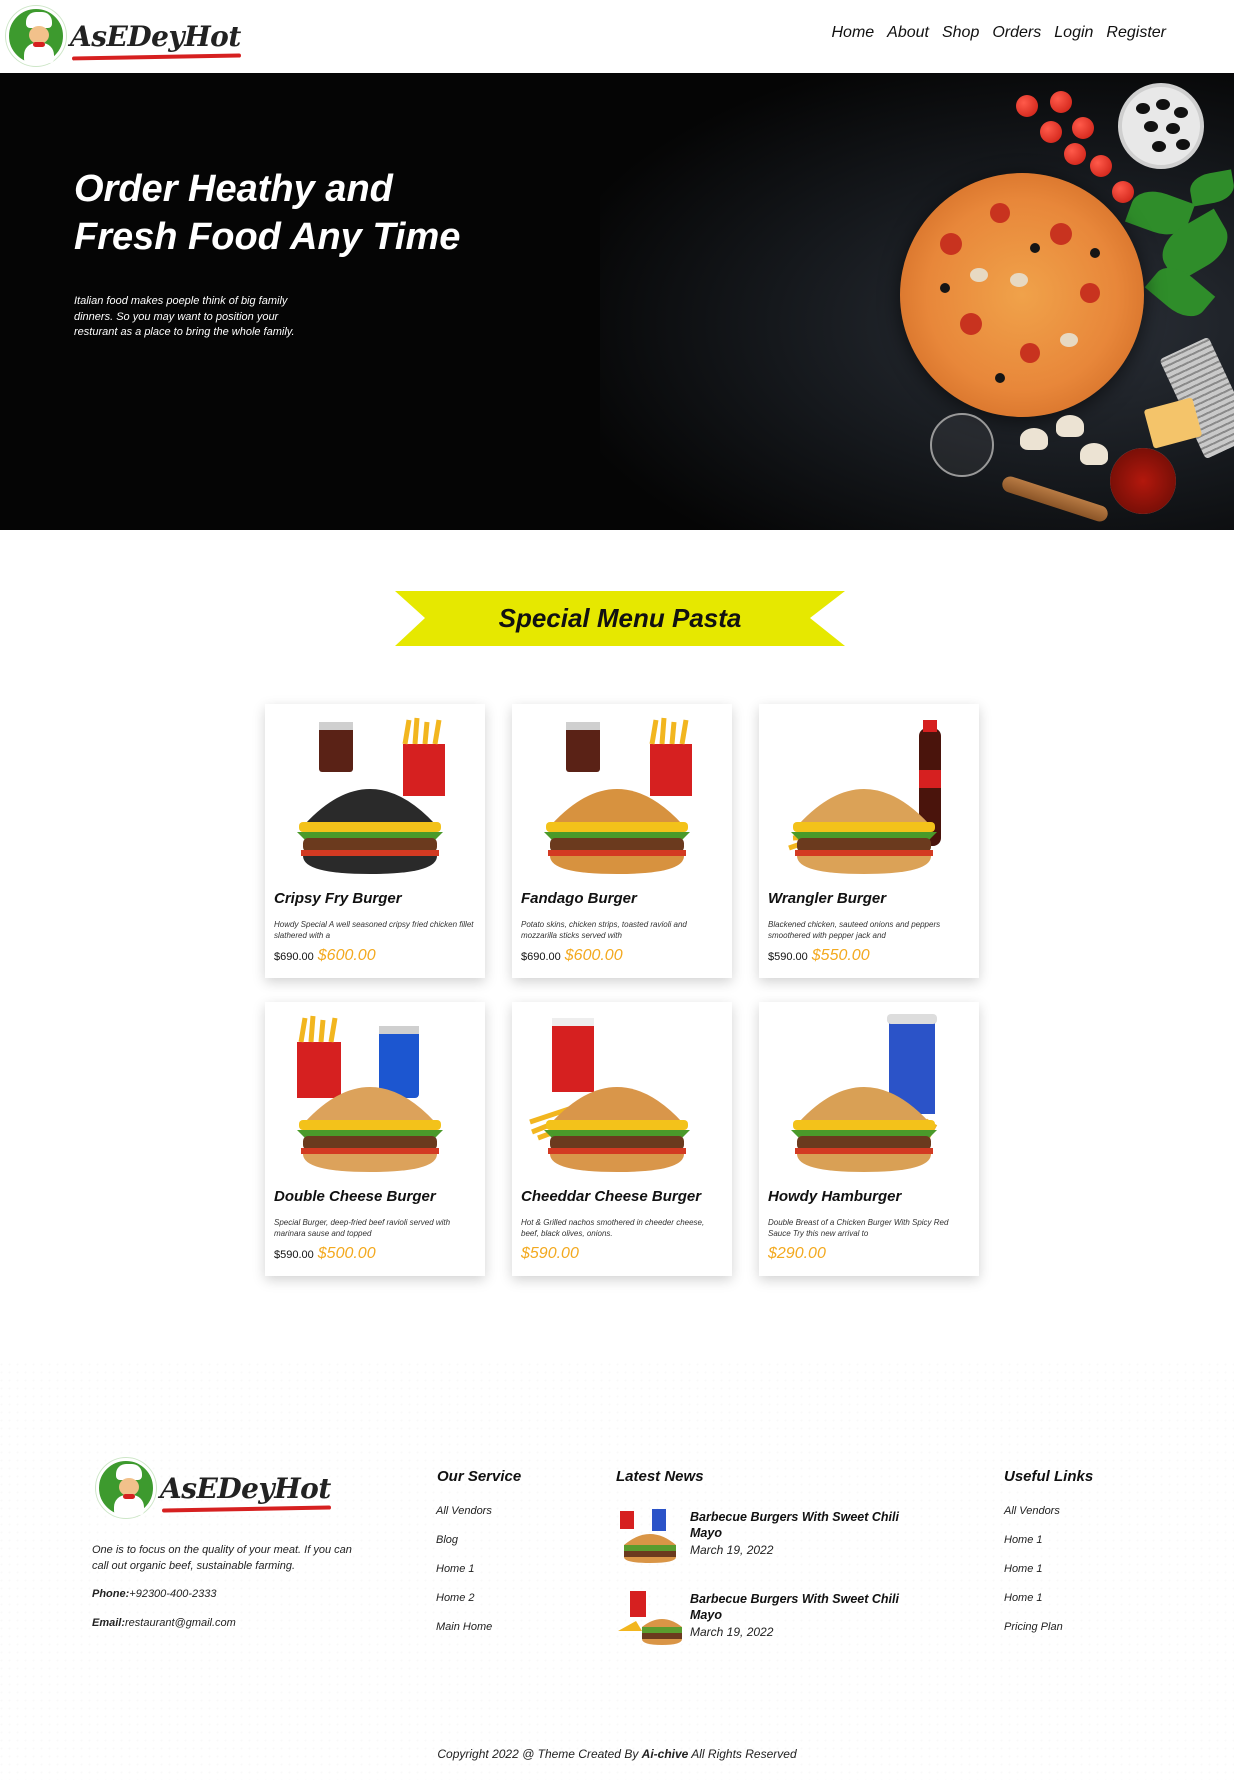 The image size is (1234, 1780). What do you see at coordinates (464, 1605) in the screenshot?
I see `service-link: Home 2` at bounding box center [464, 1605].